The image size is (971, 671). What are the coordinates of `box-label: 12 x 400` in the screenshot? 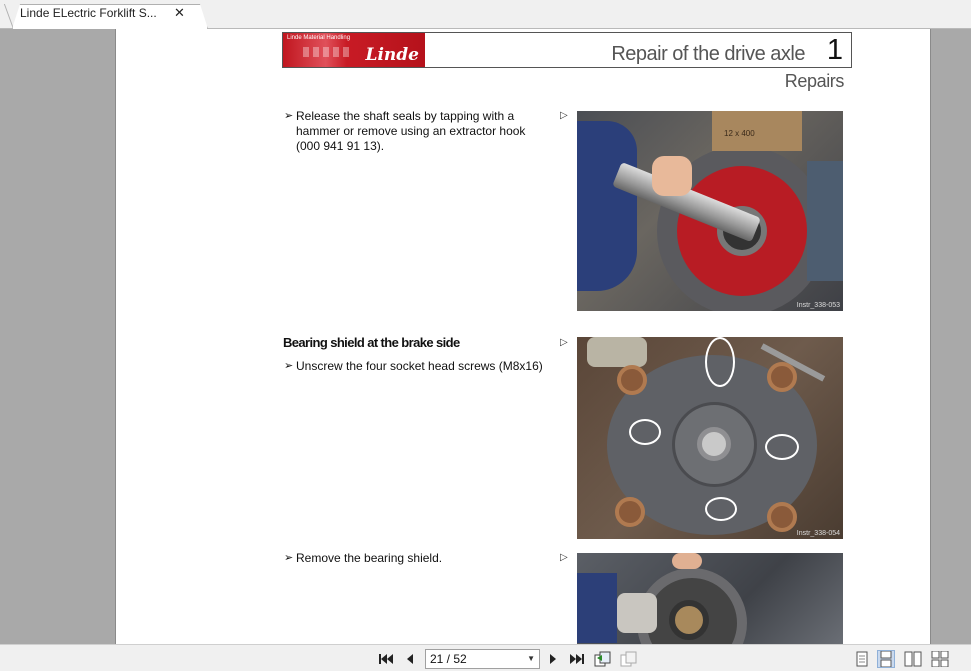 It's located at (739, 133).